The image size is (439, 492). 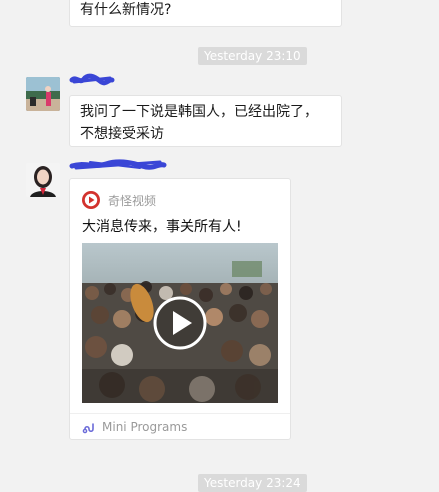 I want to click on message-bubble-top: 有什么新情况?, so click(x=205, y=13).